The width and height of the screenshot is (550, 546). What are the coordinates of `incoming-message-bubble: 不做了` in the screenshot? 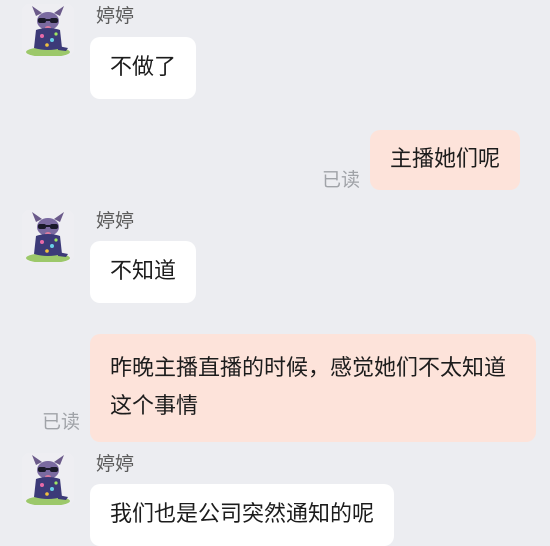 It's located at (143, 68).